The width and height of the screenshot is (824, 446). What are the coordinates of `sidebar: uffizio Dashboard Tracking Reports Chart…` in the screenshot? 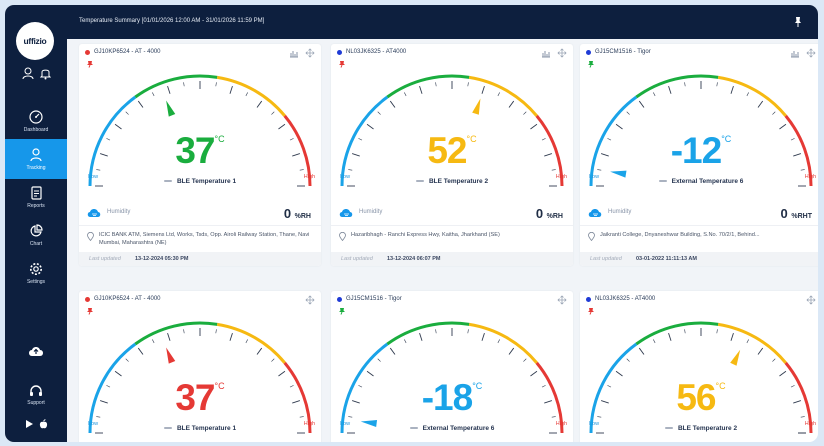 It's located at (36, 223).